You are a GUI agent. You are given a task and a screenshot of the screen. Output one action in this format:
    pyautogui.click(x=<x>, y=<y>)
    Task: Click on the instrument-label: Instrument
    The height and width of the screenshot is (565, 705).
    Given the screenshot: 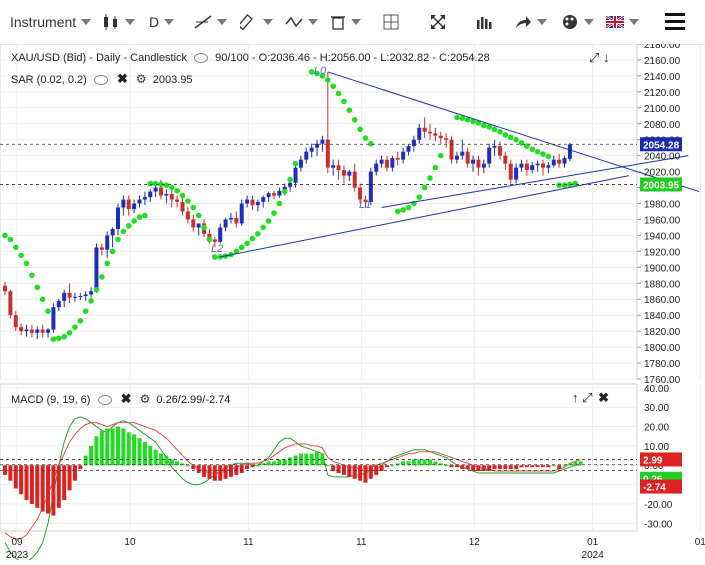 What is the action you would take?
    pyautogui.click(x=43, y=22)
    